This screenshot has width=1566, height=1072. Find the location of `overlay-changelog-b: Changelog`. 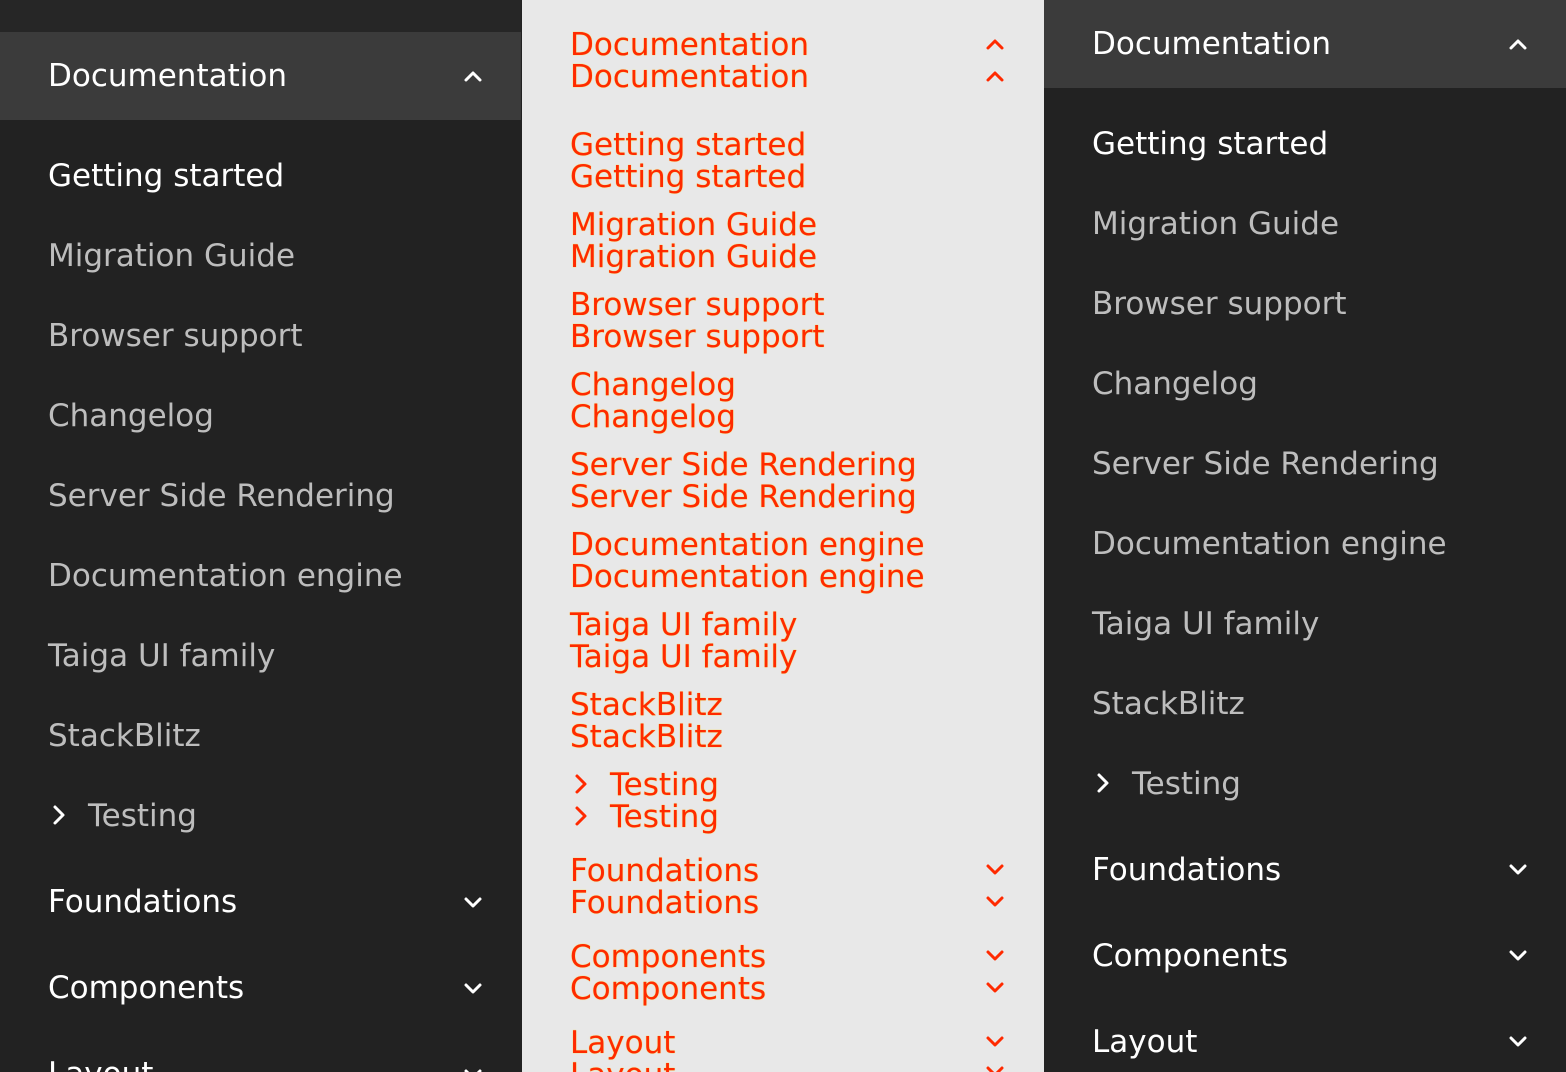

overlay-changelog-b: Changelog is located at coordinates (653, 417).